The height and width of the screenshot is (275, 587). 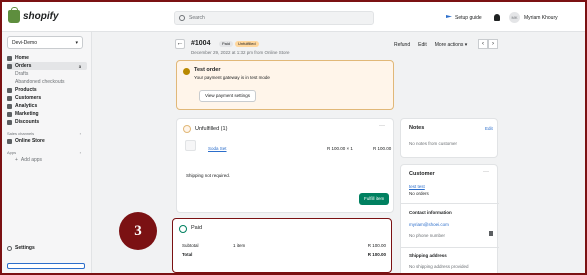 What do you see at coordinates (417, 128) in the screenshot?
I see `notes-title: Notes` at bounding box center [417, 128].